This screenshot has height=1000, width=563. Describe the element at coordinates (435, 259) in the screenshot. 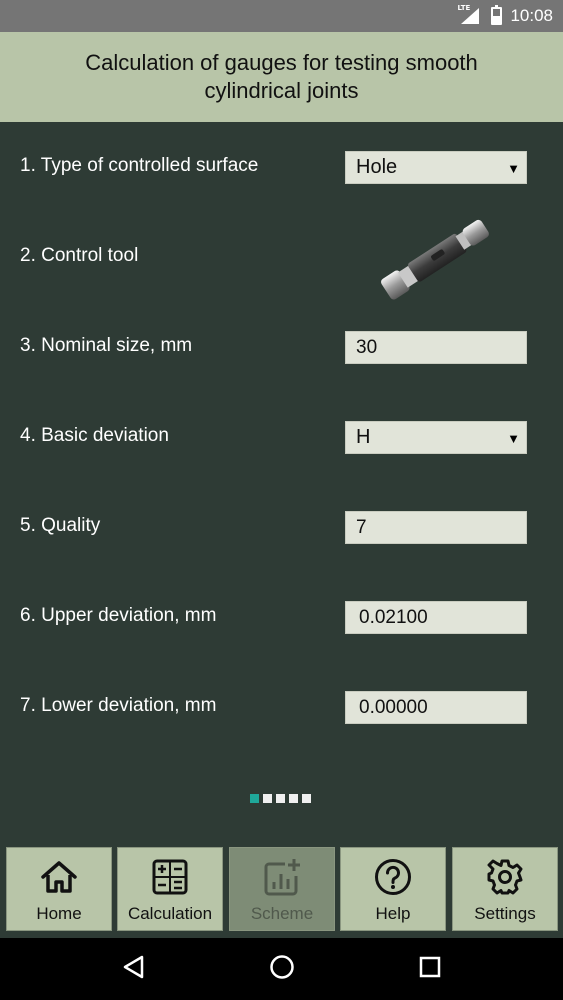

I see `plug-gauge-image` at that location.